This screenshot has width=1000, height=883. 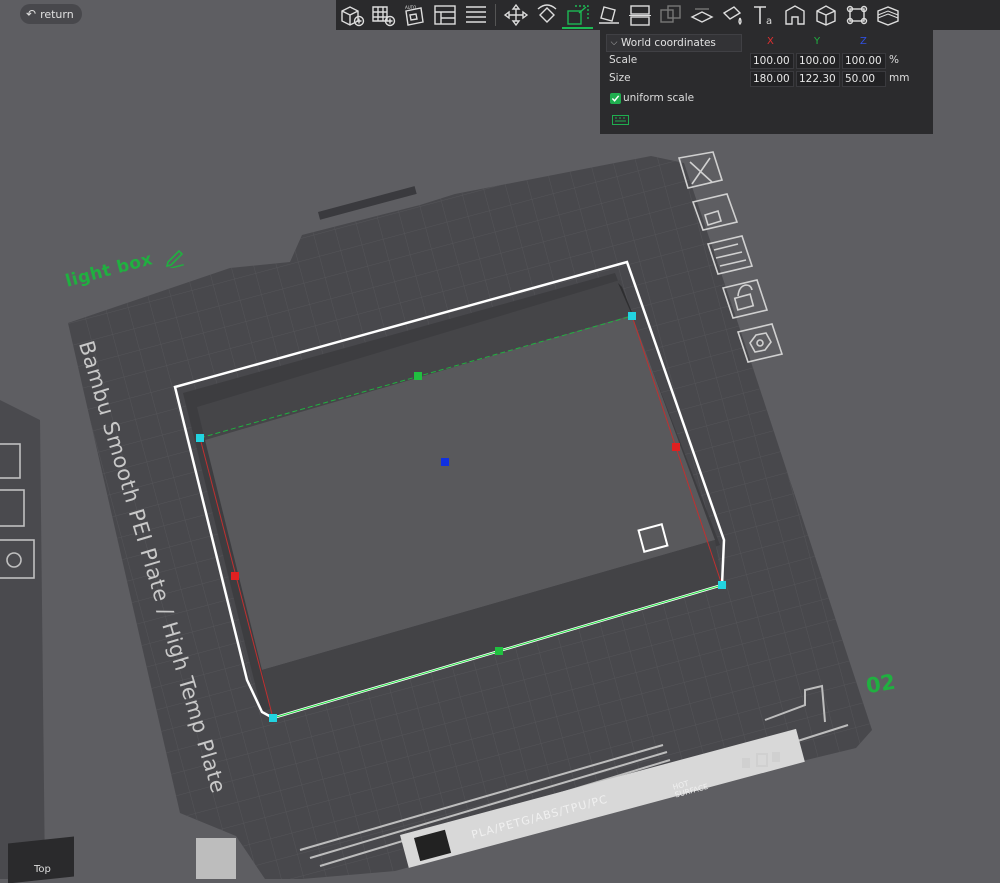 I want to click on scale-unit: %, so click(x=894, y=60).